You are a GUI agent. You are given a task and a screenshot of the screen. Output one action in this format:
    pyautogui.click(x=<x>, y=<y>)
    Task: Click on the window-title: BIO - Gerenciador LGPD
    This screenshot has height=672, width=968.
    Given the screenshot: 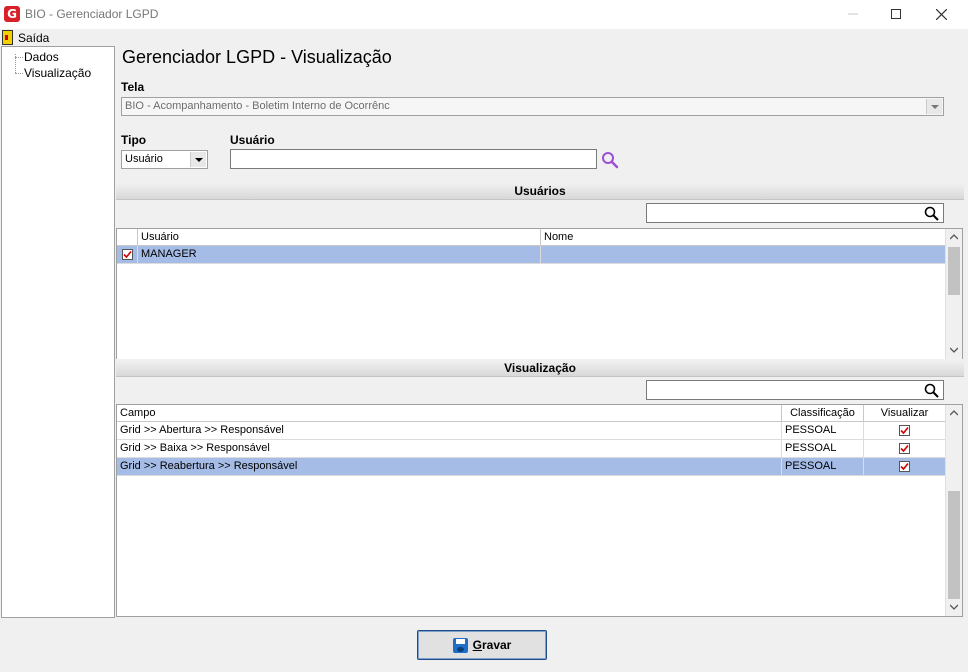 What is the action you would take?
    pyautogui.click(x=92, y=14)
    